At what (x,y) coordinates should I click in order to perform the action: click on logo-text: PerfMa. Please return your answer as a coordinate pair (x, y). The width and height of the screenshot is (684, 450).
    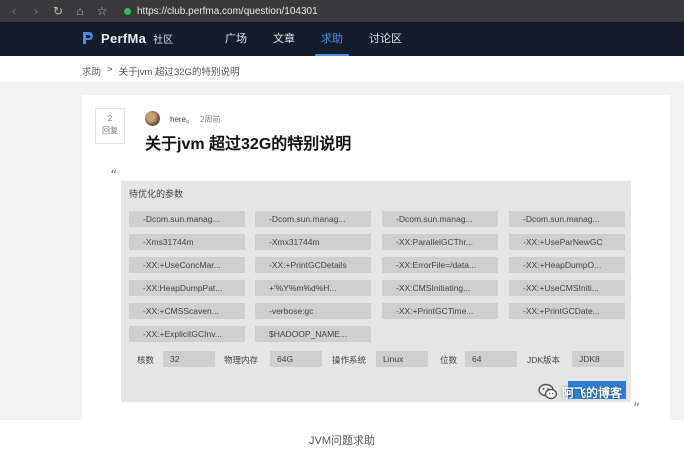
    Looking at the image, I should click on (124, 38).